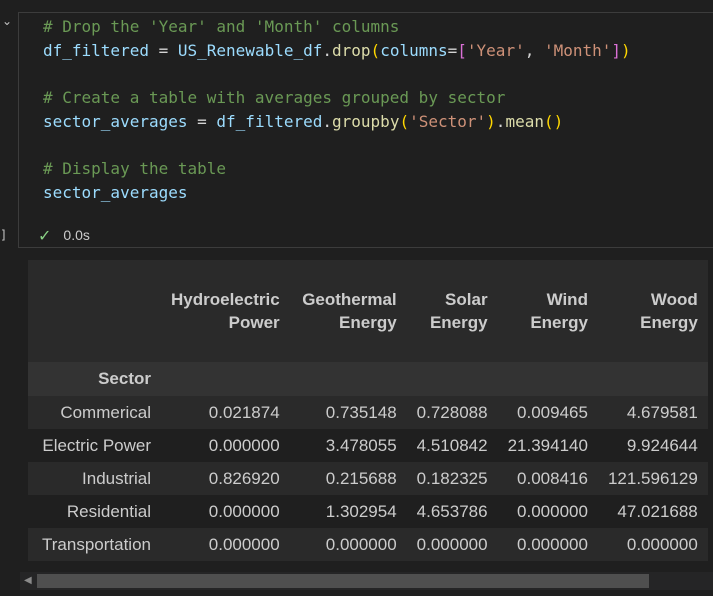 Image resolution: width=713 pixels, height=596 pixels. Describe the element at coordinates (448, 121) in the screenshot. I see `code-token: 'Sector'` at that location.